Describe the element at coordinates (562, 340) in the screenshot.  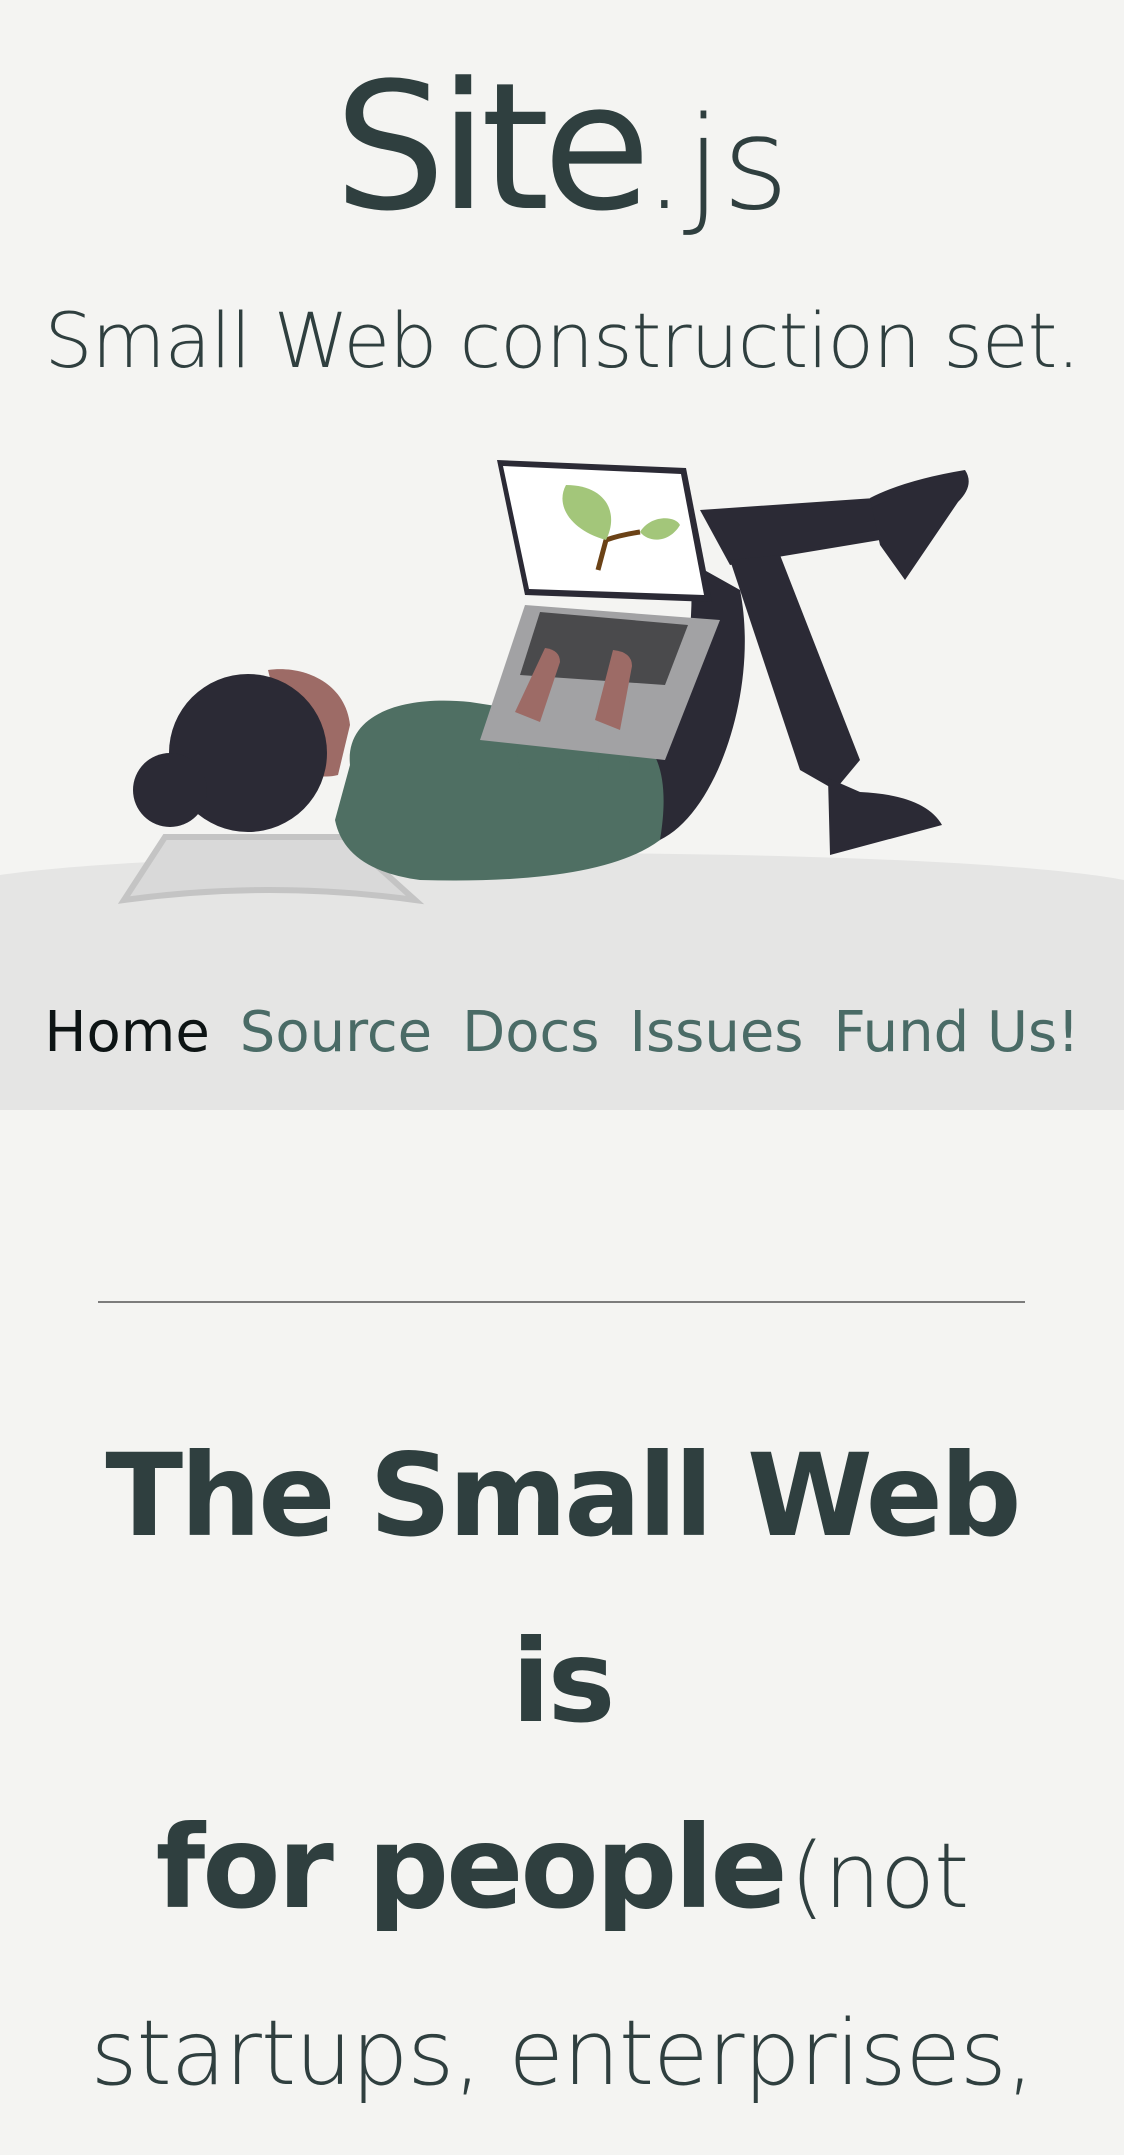
I see `site-tagline: Small Web construction set.` at that location.